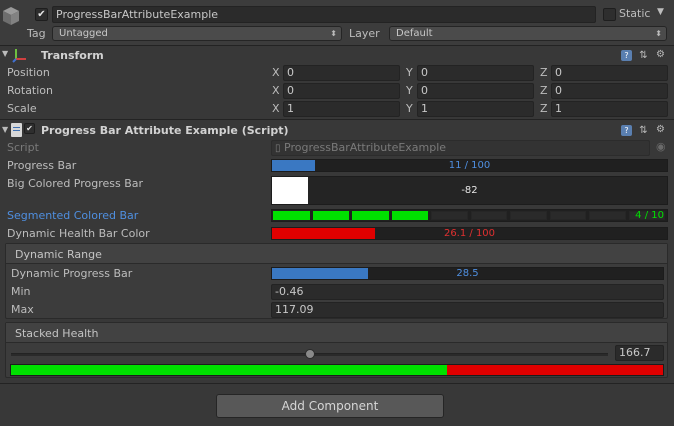  What do you see at coordinates (29, 128) in the screenshot?
I see `component-enabled-checkbox: ✔` at bounding box center [29, 128].